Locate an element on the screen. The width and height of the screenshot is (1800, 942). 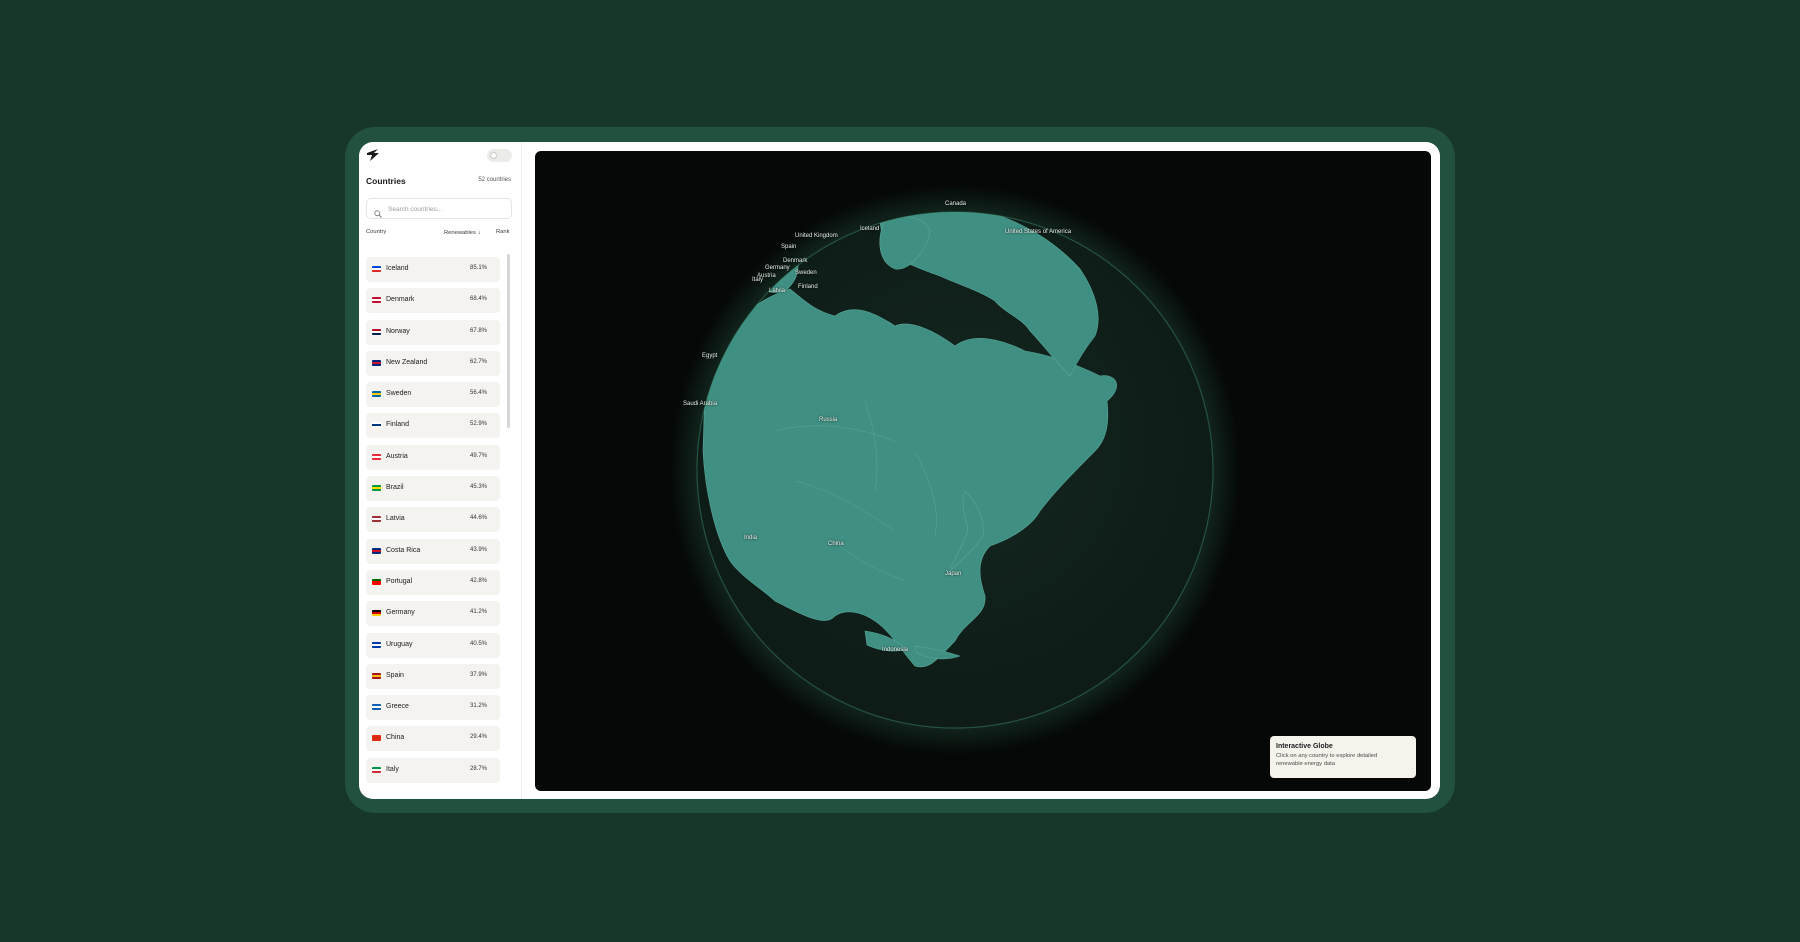
country-label: Canada is located at coordinates (955, 204).